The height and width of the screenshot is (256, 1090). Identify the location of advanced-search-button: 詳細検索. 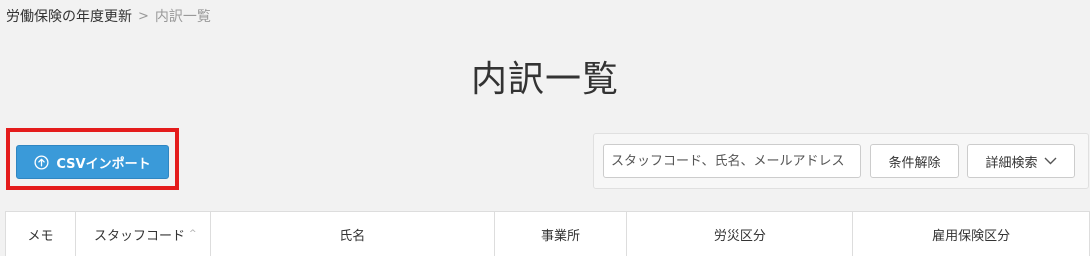
(1021, 161).